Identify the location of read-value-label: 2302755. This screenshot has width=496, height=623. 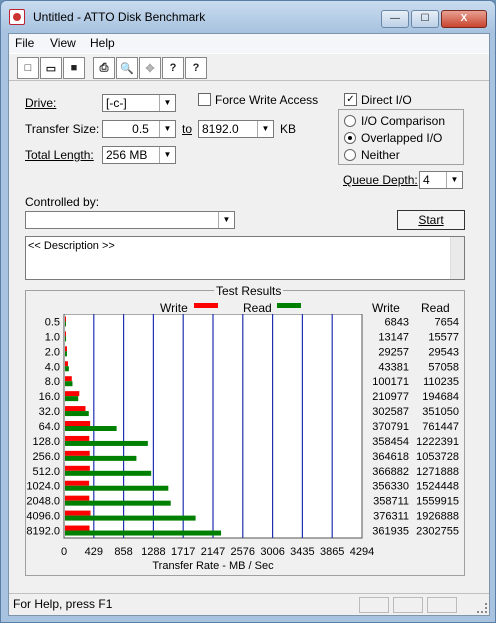
(437, 532).